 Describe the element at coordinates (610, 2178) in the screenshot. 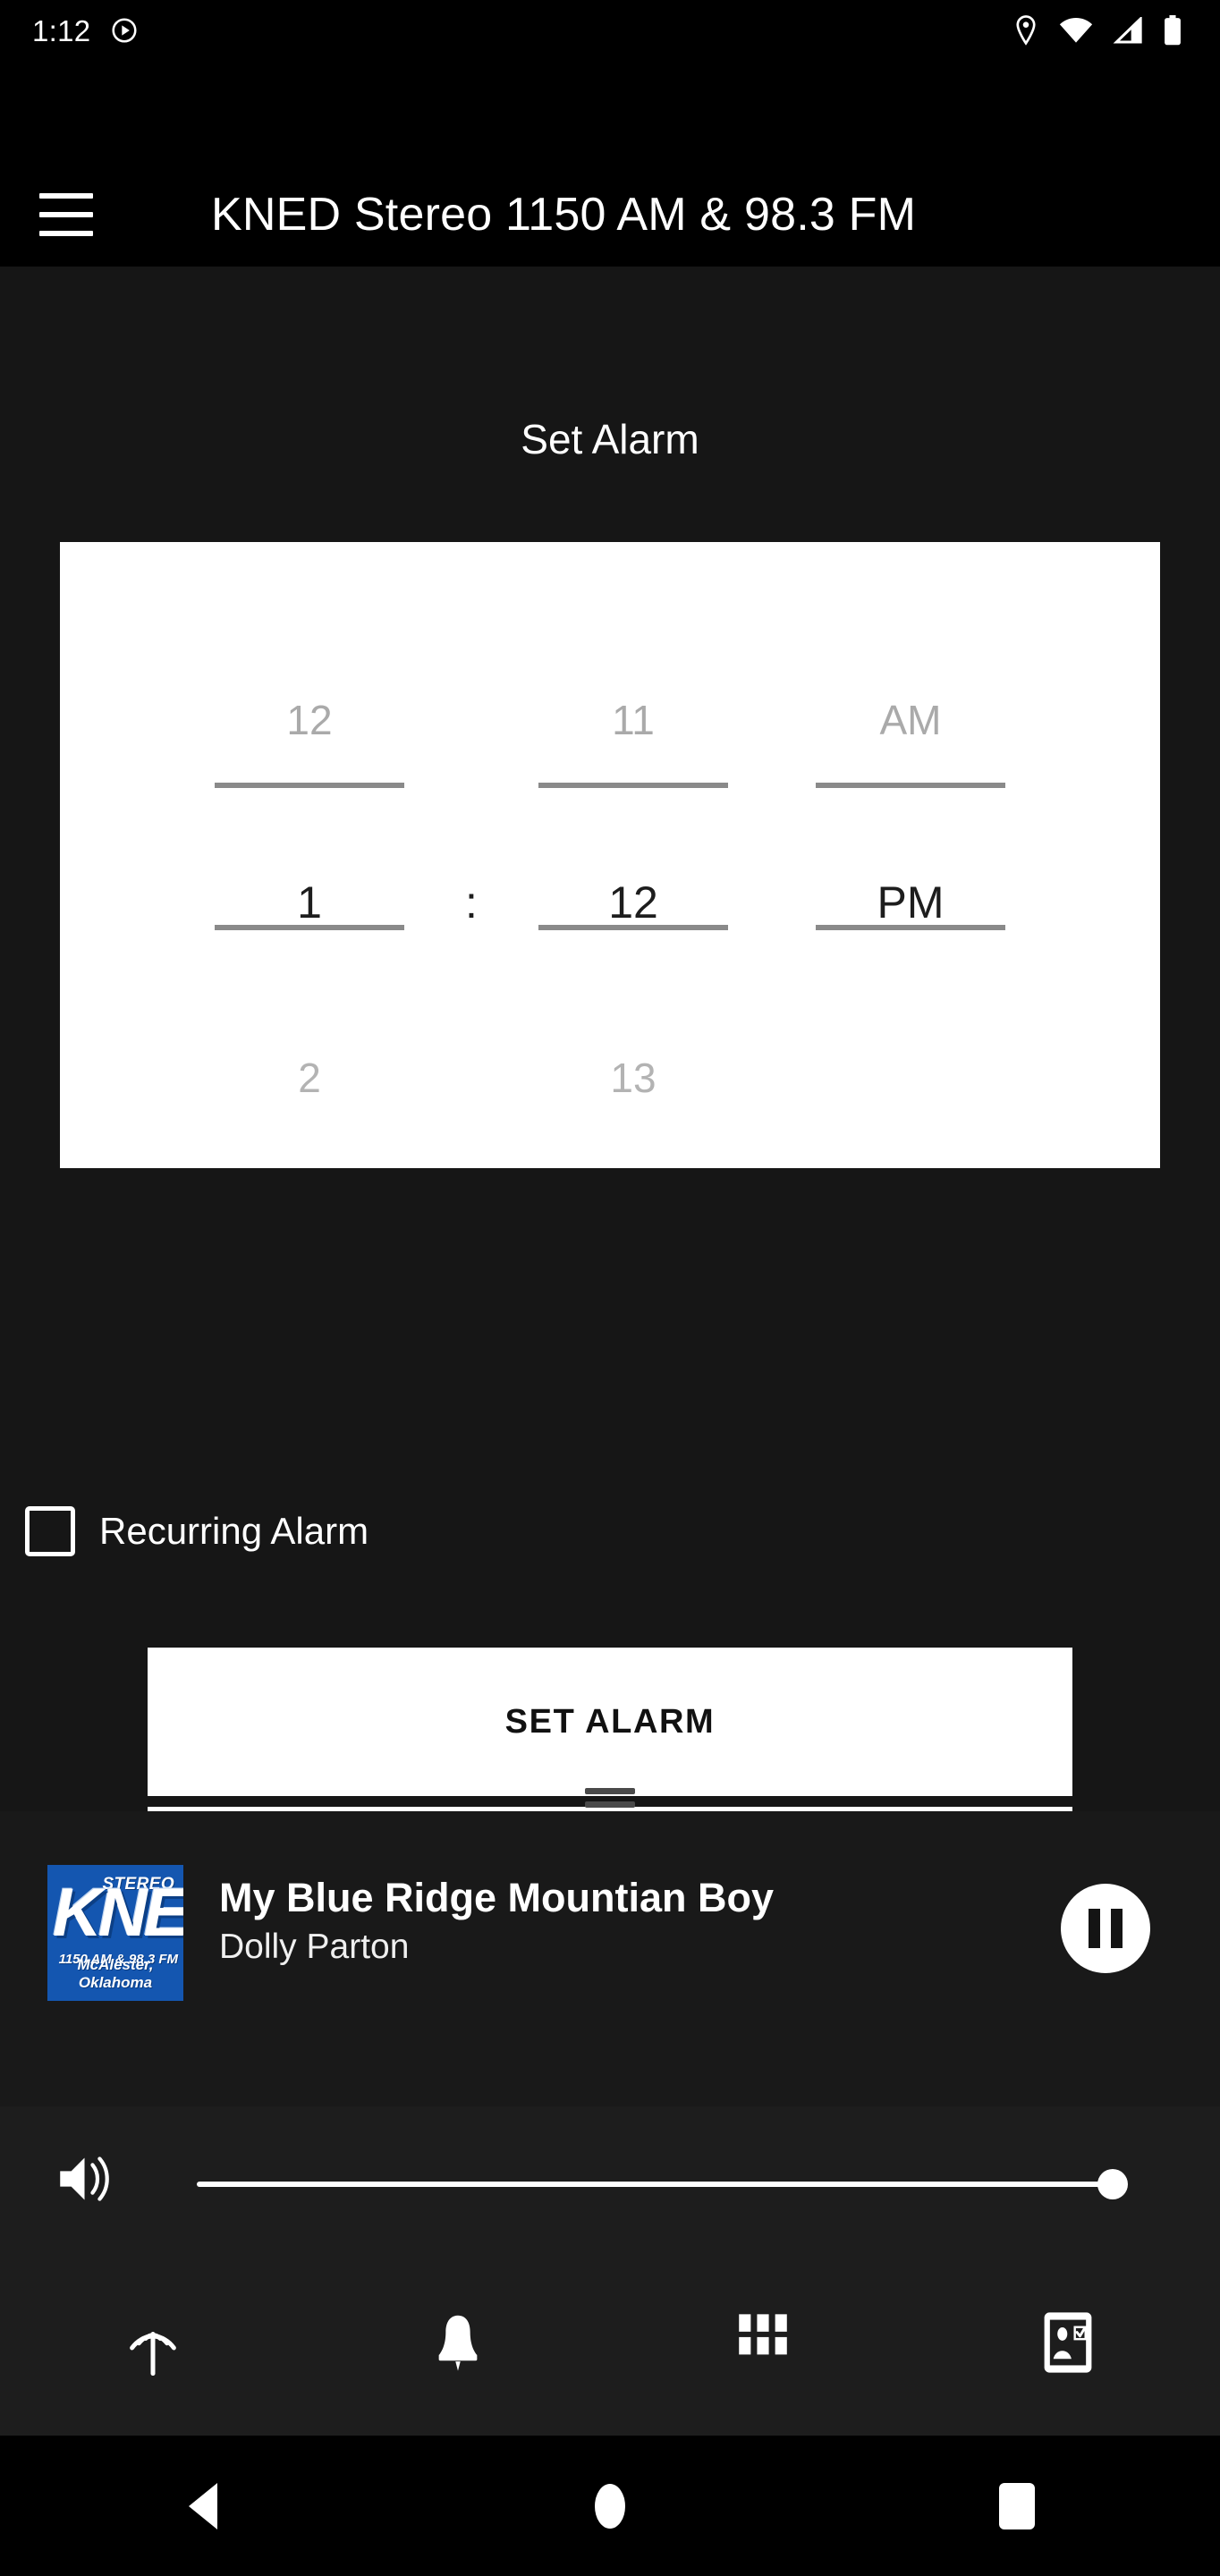

I see `volume-row` at that location.